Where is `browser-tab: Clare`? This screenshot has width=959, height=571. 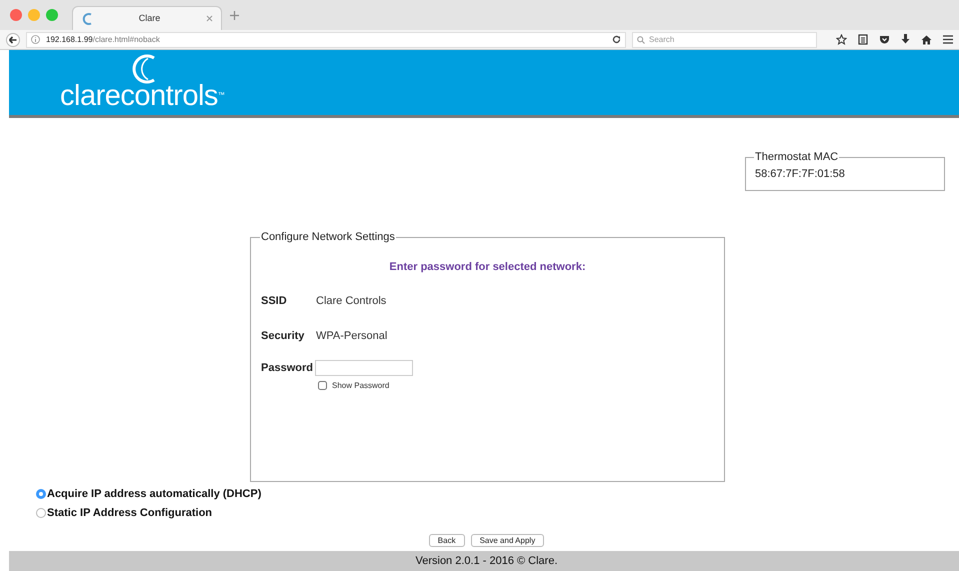 browser-tab: Clare is located at coordinates (147, 18).